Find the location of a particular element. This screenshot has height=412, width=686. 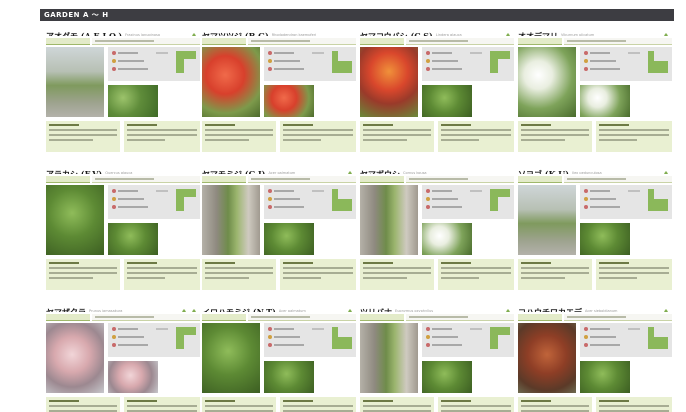

plant-card: ヤマボウシ Cornus kousa is located at coordinates (437, 226).